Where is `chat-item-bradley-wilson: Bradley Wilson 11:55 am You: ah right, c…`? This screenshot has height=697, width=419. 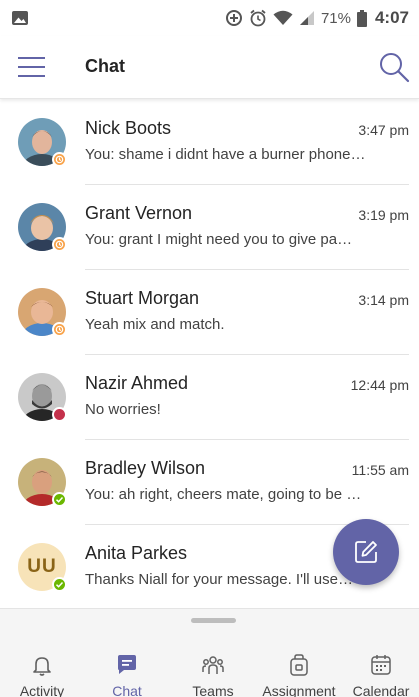
chat-item-bradley-wilson: Bradley Wilson 11:55 am You: ah right, c… is located at coordinates (209, 482).